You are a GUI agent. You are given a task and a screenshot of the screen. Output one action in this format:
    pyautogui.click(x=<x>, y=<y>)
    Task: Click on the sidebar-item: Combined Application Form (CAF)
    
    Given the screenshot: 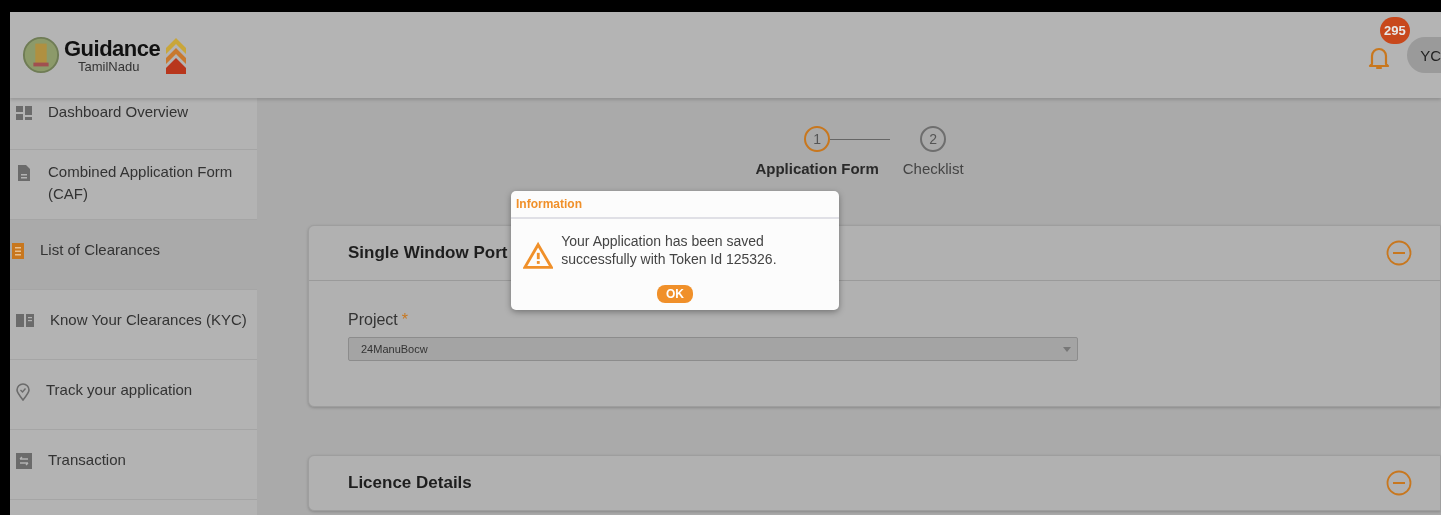 What is the action you would take?
    pyautogui.click(x=133, y=185)
    